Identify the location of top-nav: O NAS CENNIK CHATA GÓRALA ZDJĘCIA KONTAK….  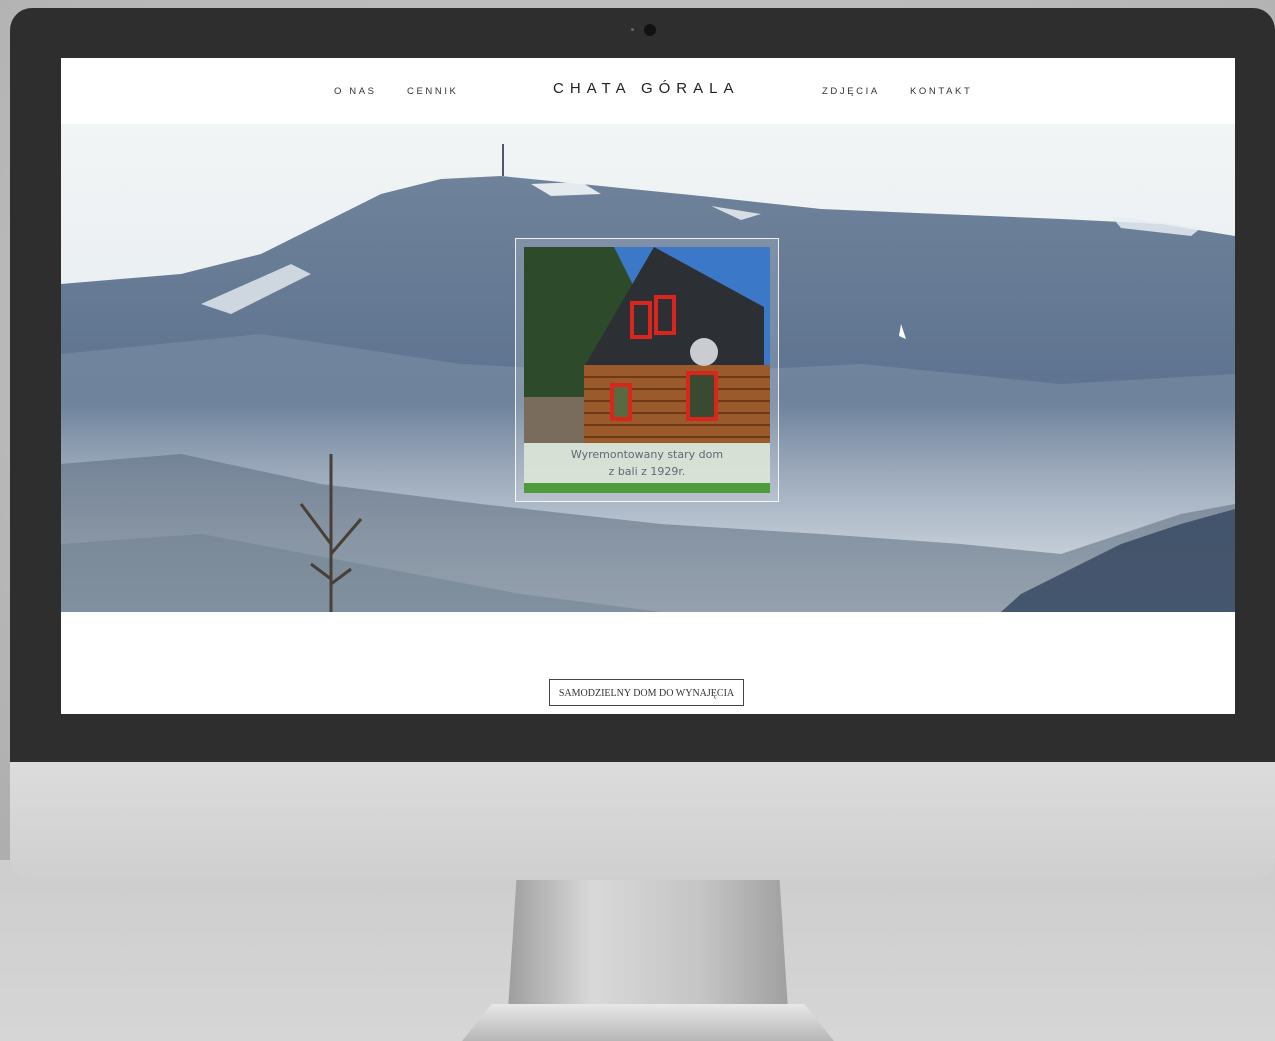
(648, 91).